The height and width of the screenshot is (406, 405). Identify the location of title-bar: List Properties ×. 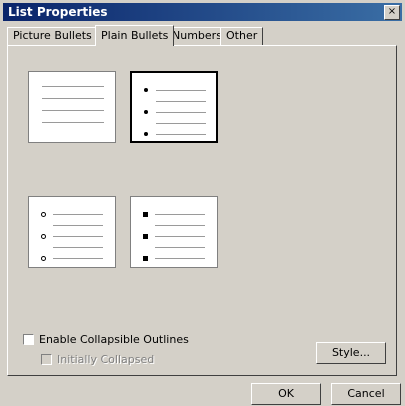
(202, 12).